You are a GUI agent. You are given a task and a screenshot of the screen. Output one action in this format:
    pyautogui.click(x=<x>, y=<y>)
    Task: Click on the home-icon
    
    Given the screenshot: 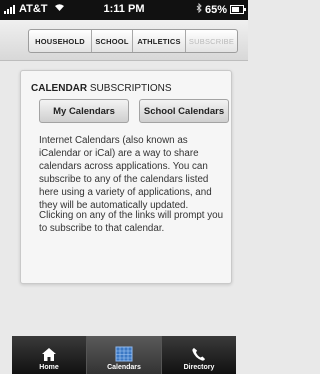 What is the action you would take?
    pyautogui.click(x=49, y=354)
    